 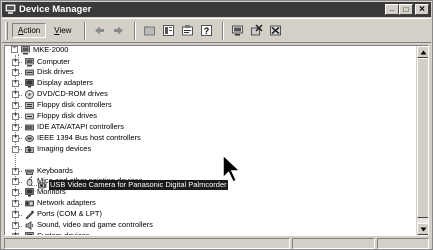 I want to click on menu-view: View, so click(x=62, y=30).